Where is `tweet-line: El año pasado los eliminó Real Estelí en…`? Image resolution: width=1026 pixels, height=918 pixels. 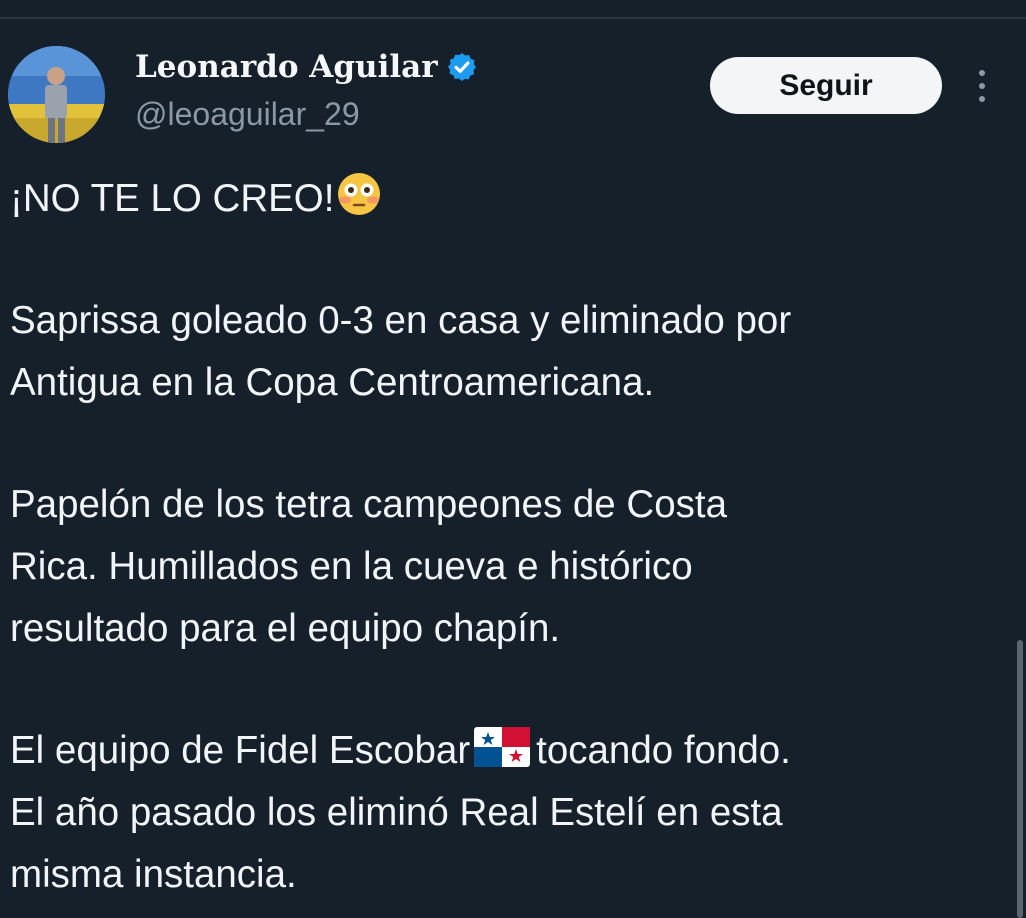 tweet-line: El año pasado los eliminó Real Estelí en… is located at coordinates (396, 812).